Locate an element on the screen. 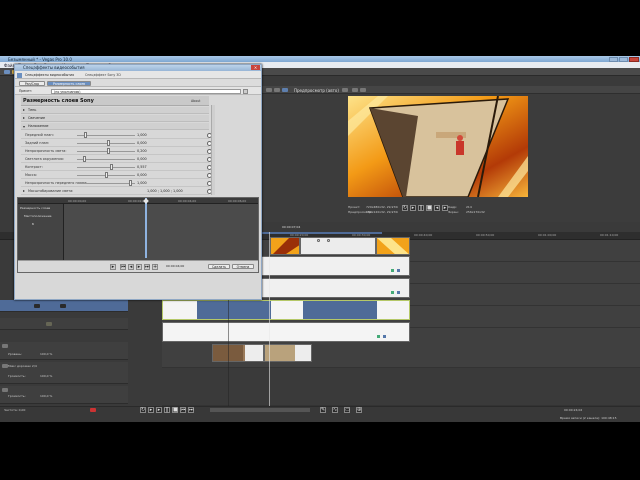 This screenshot has height=480, width=640. envelope-tool-icon: ∿ is located at coordinates (335, 410).